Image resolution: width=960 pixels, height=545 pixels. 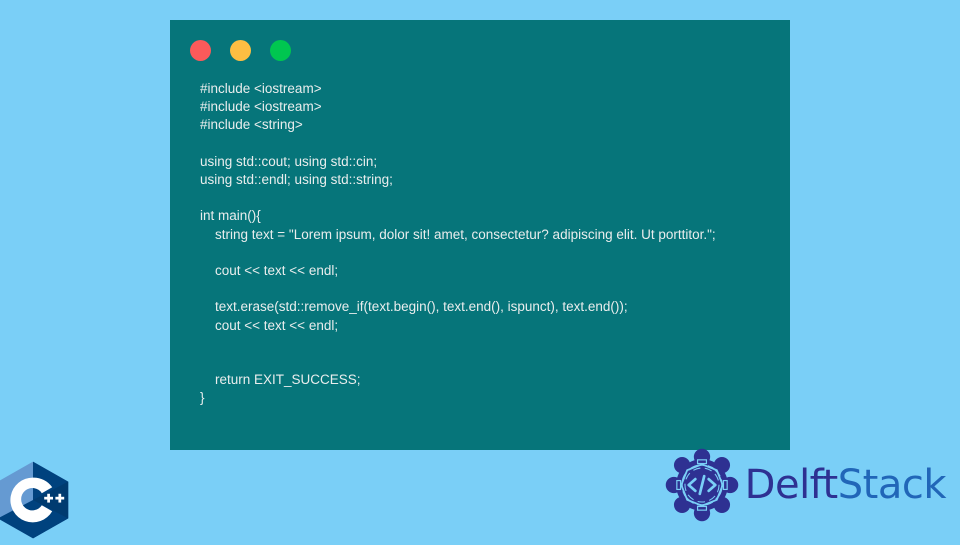 I want to click on delftstack-emblem-icon, so click(x=701, y=485).